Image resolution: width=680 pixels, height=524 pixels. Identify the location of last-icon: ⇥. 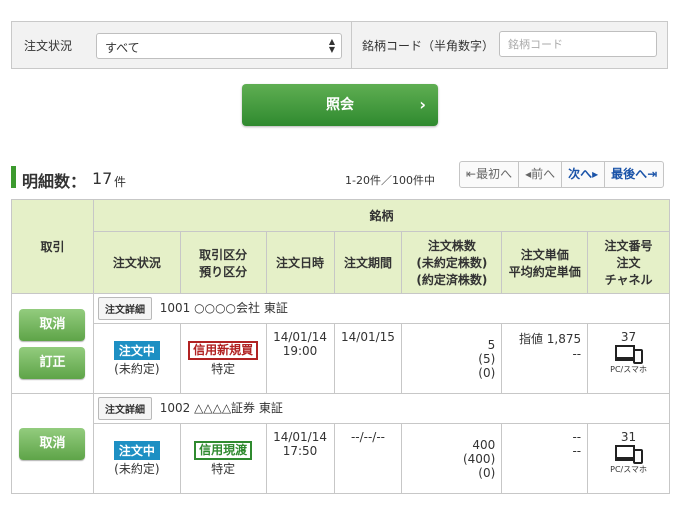
(652, 174).